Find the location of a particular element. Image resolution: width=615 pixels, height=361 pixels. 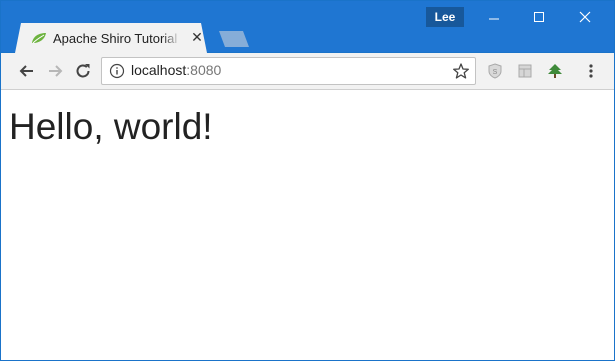

star-icon is located at coordinates (461, 71).